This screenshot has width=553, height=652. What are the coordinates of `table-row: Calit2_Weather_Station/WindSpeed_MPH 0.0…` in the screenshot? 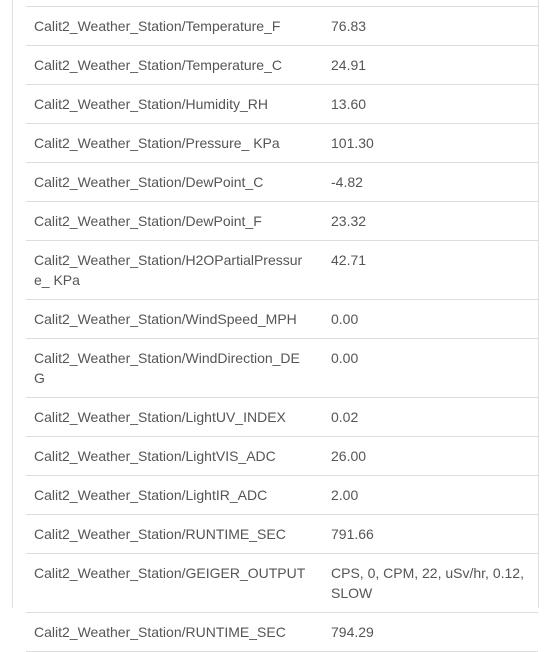 It's located at (282, 319).